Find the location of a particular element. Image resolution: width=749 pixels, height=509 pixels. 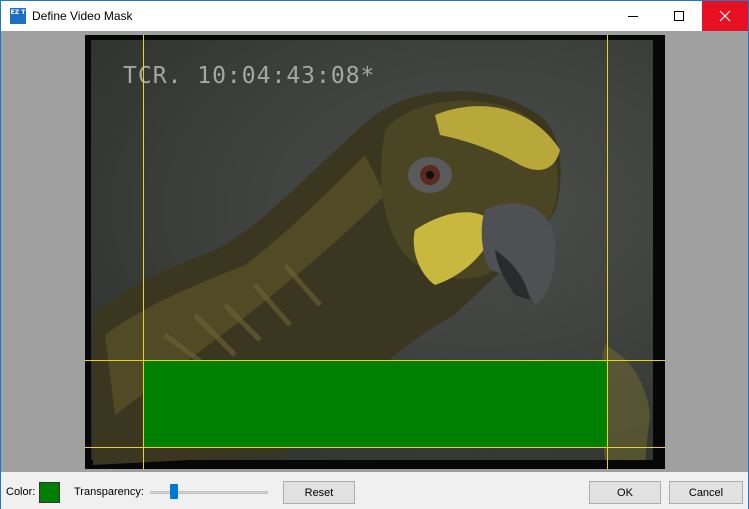

color-swatch is located at coordinates (49, 492).